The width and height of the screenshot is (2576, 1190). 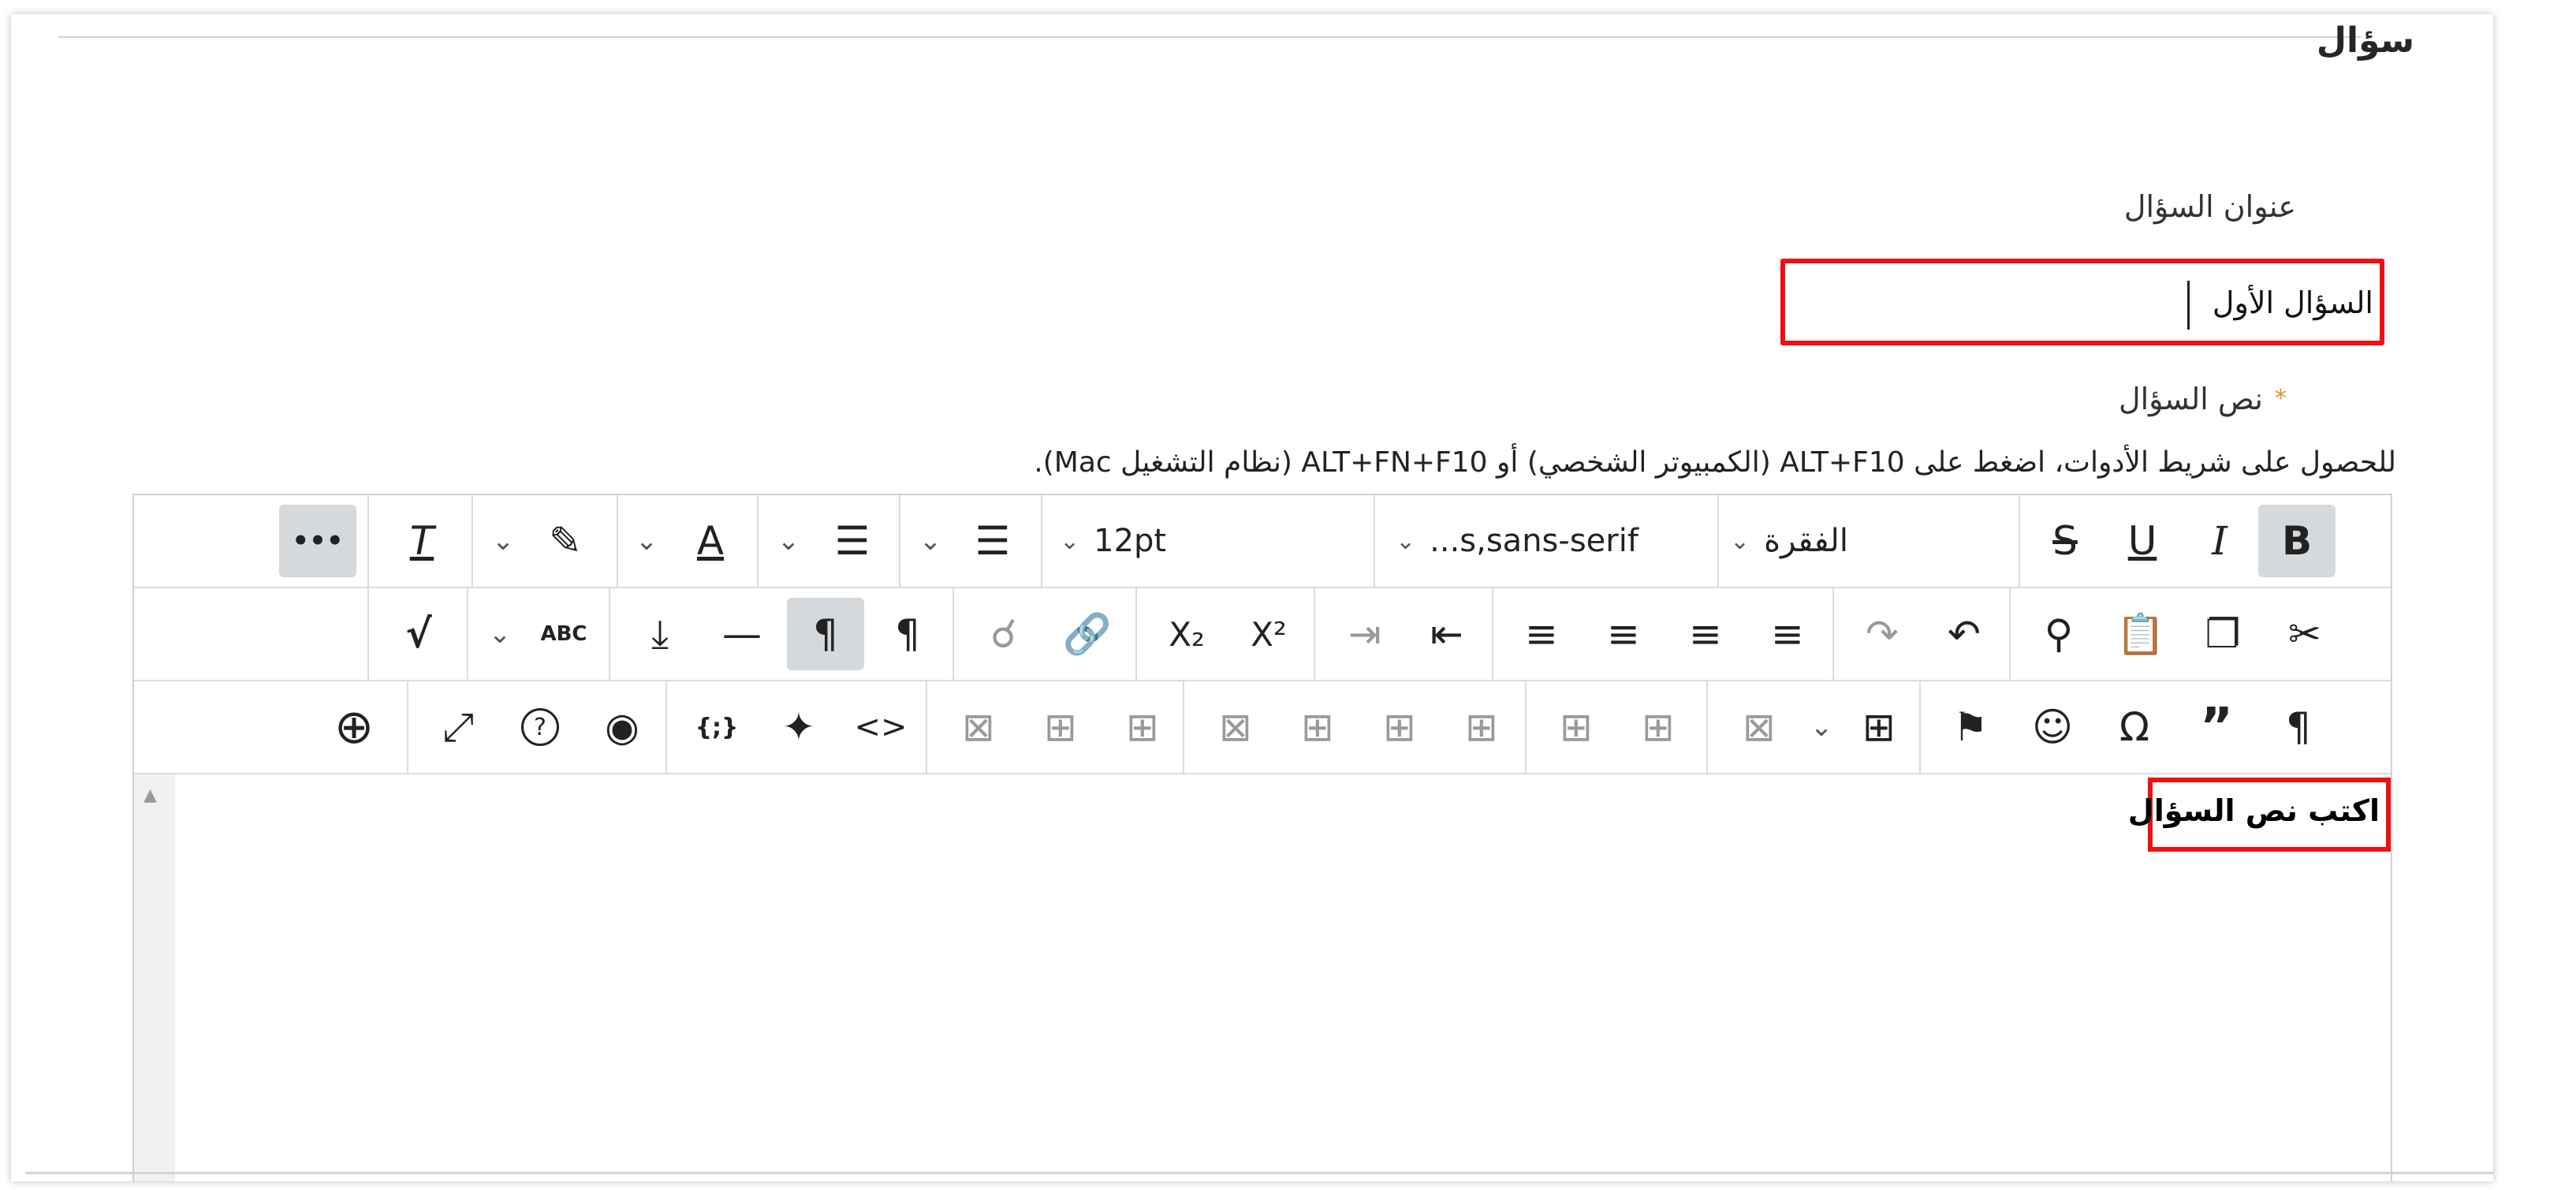 I want to click on highlighter-icon: ✎, so click(x=566, y=541).